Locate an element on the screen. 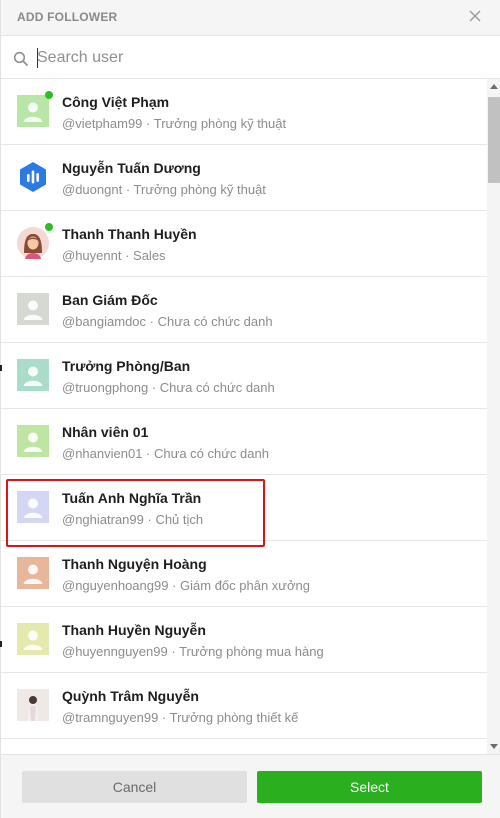 The image size is (500, 818). user-name: Trưởng Phòng/Ban is located at coordinates (126, 366).